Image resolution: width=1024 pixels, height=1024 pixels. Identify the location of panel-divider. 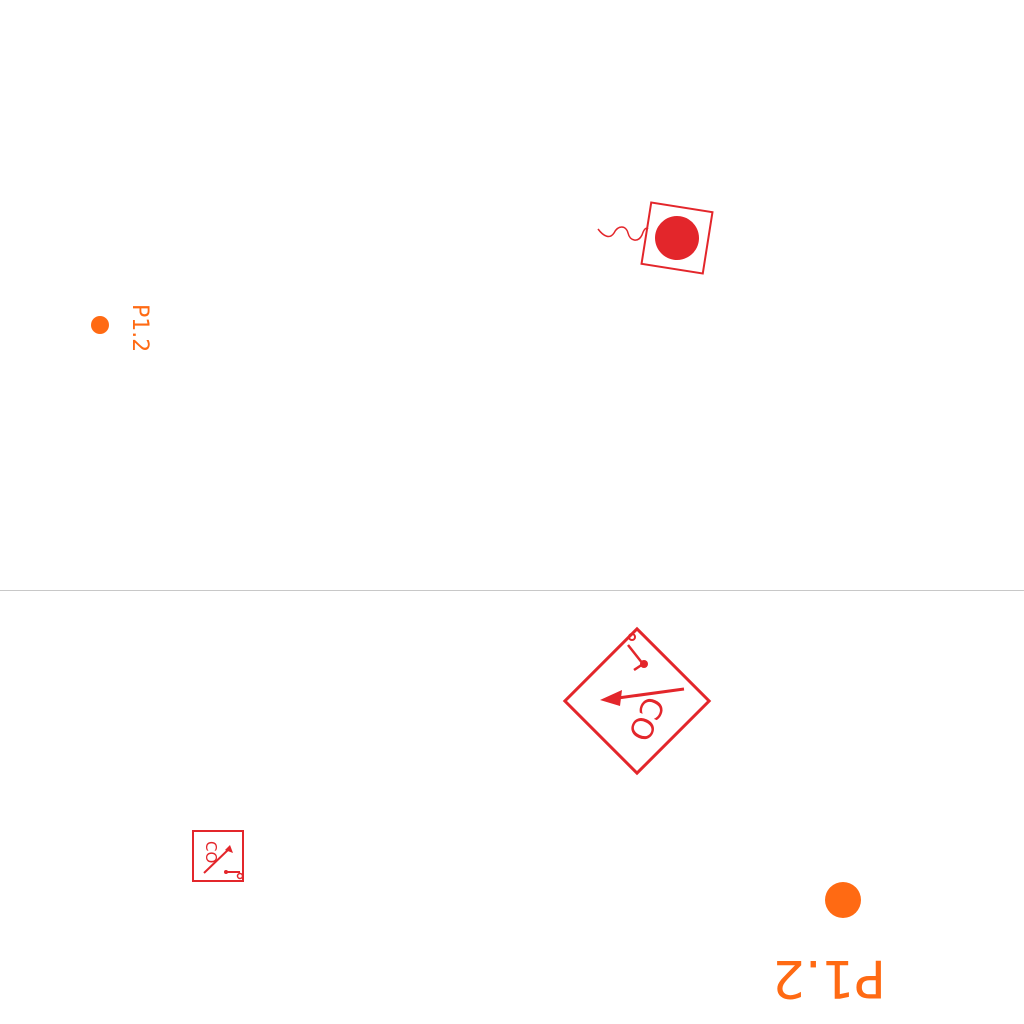
(512, 590).